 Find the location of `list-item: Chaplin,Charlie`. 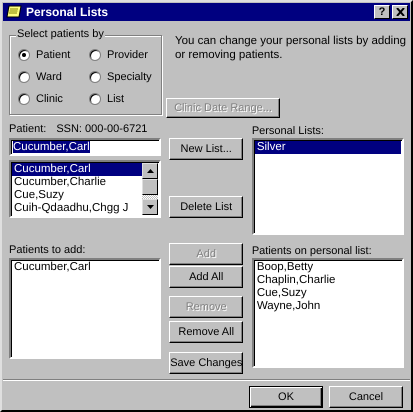

list-item: Chaplin,Charlie is located at coordinates (328, 280).